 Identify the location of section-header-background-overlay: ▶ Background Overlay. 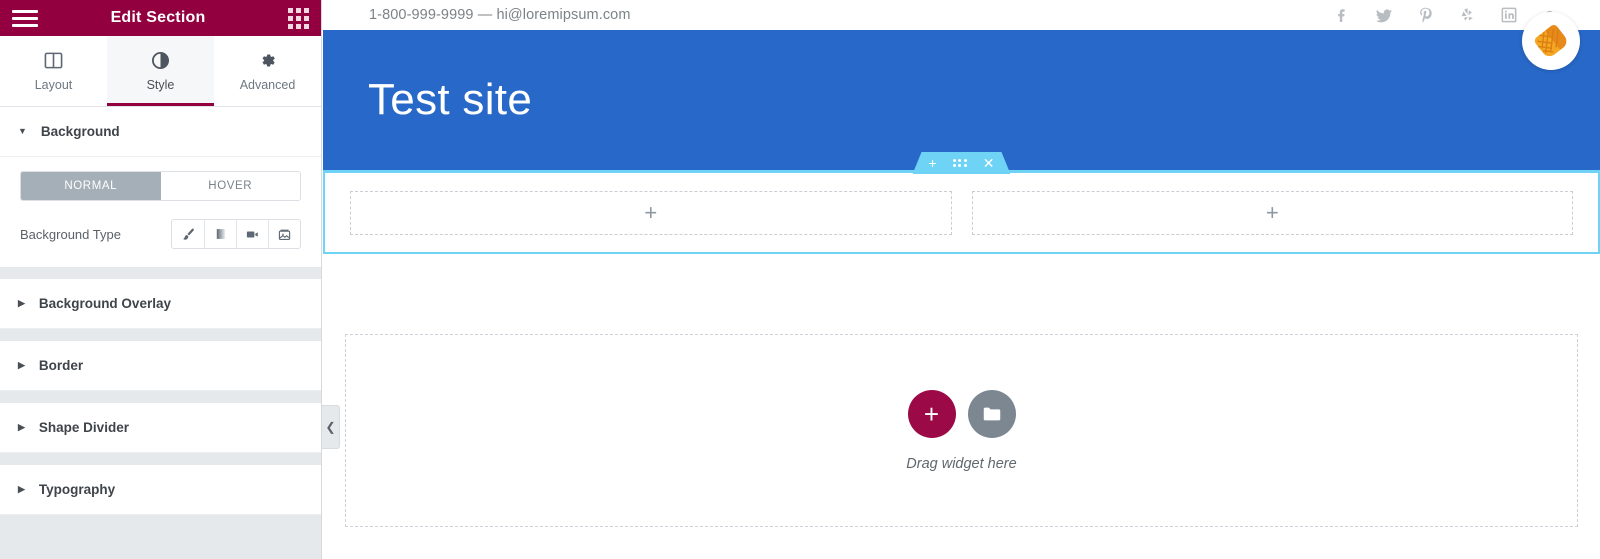
(160, 304).